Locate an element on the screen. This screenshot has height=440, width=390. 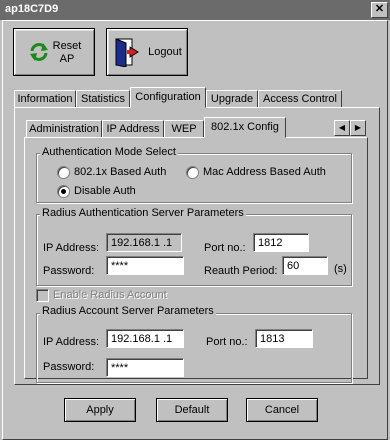
radius-auth-ip-label: IP Address: is located at coordinates (71, 248).